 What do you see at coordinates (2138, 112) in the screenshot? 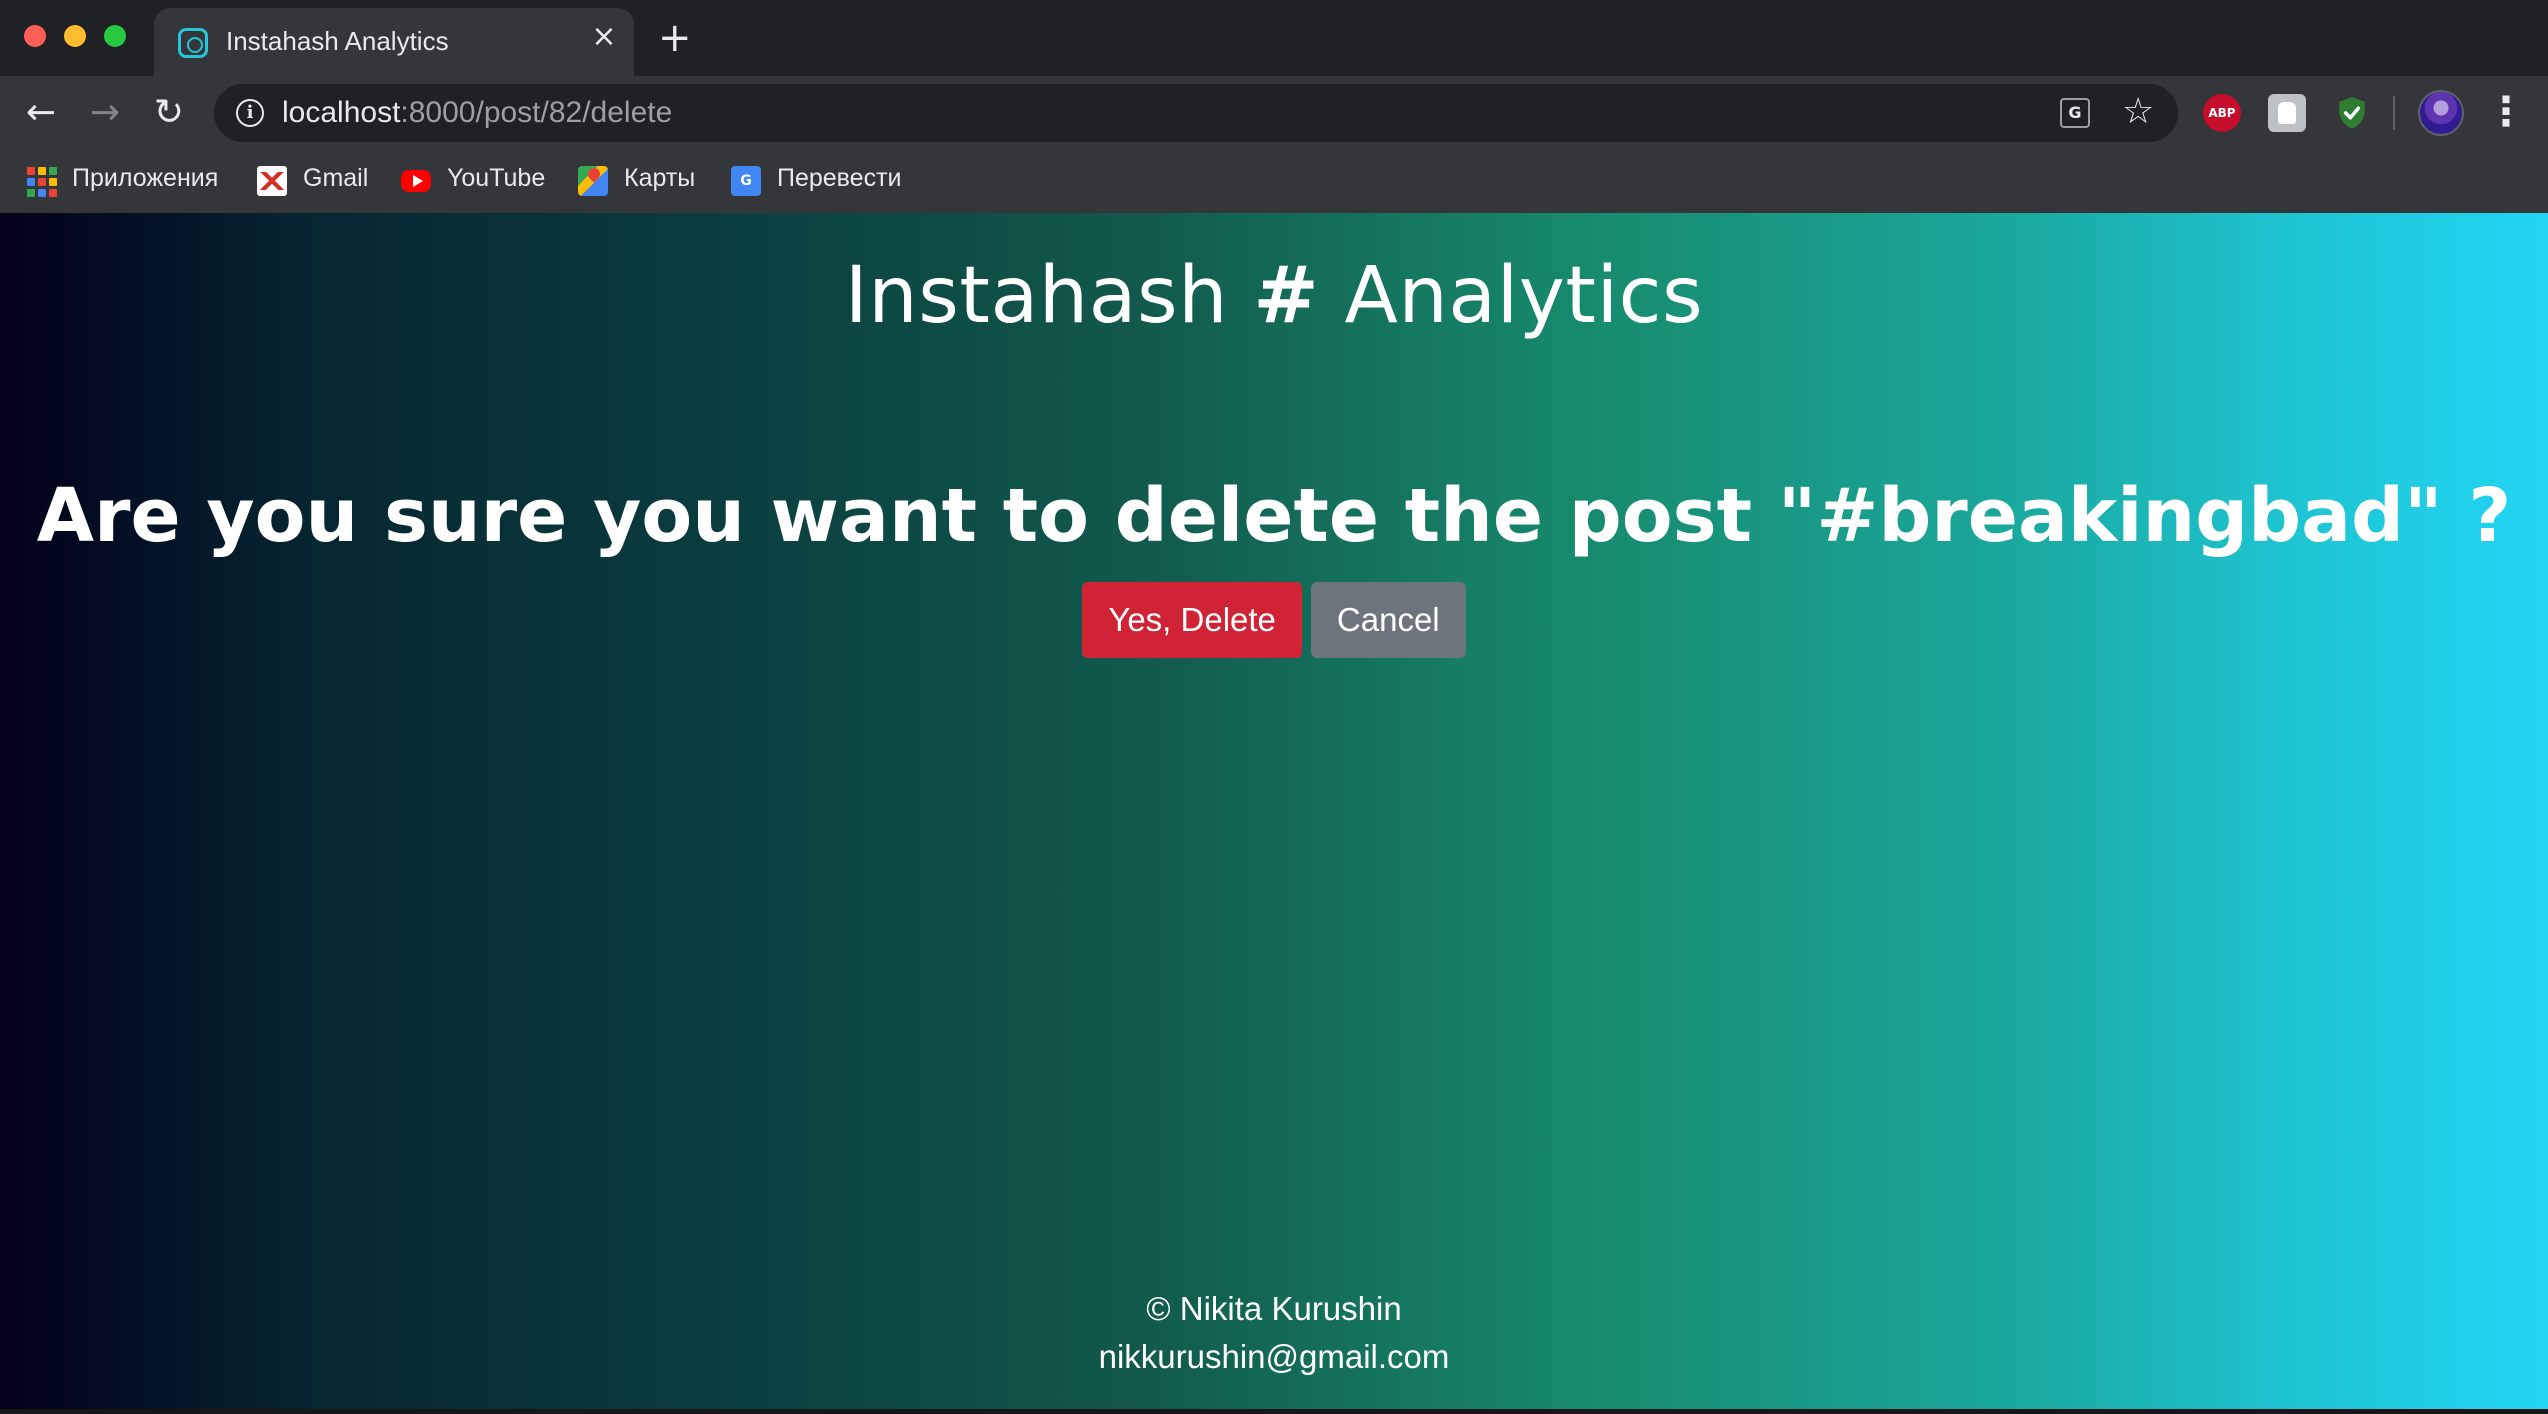
I see `bookmark-star-icon: ☆` at bounding box center [2138, 112].